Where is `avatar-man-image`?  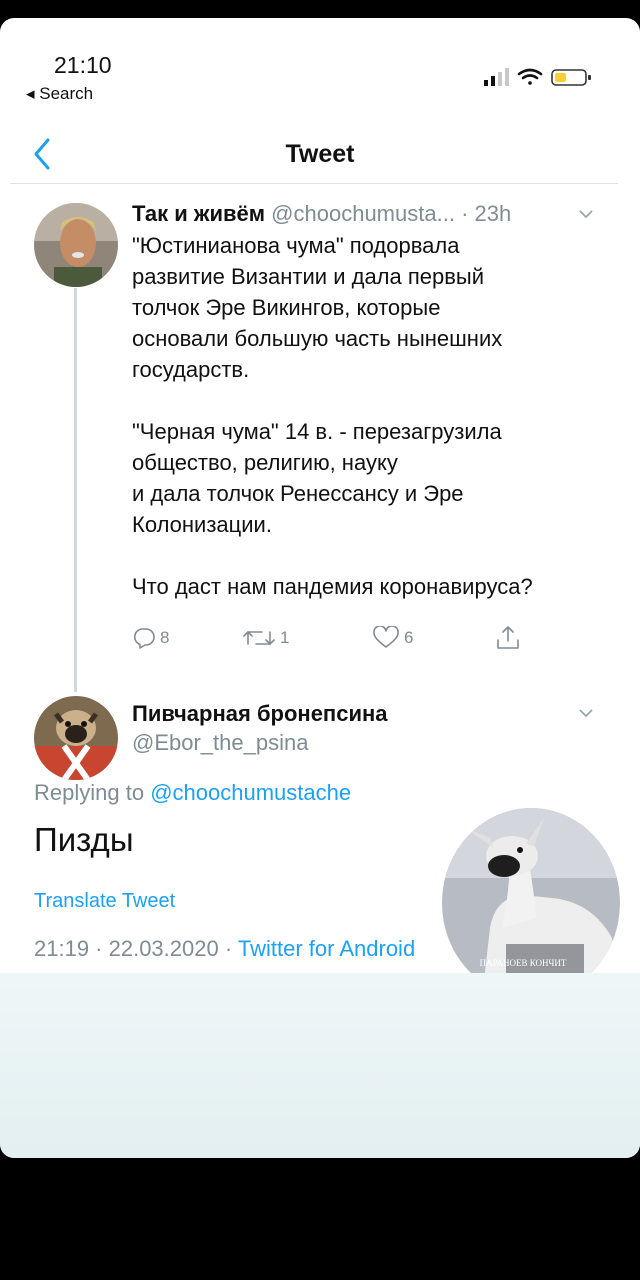
avatar-man-image is located at coordinates (76, 245).